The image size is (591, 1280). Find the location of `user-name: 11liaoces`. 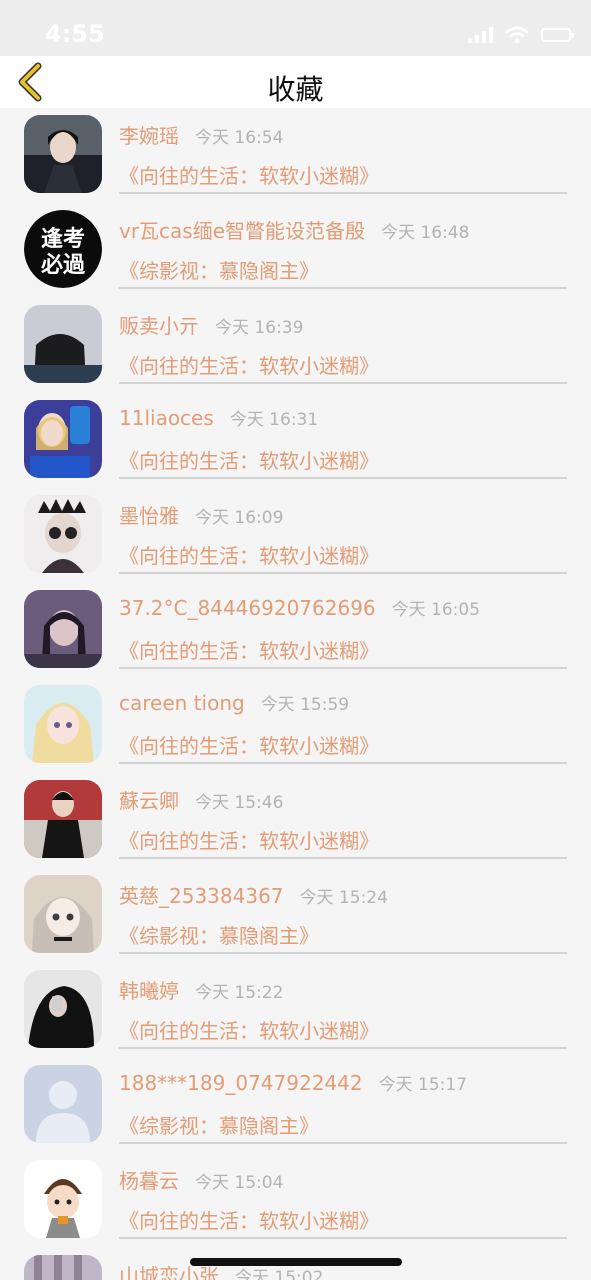

user-name: 11liaoces is located at coordinates (166, 418).